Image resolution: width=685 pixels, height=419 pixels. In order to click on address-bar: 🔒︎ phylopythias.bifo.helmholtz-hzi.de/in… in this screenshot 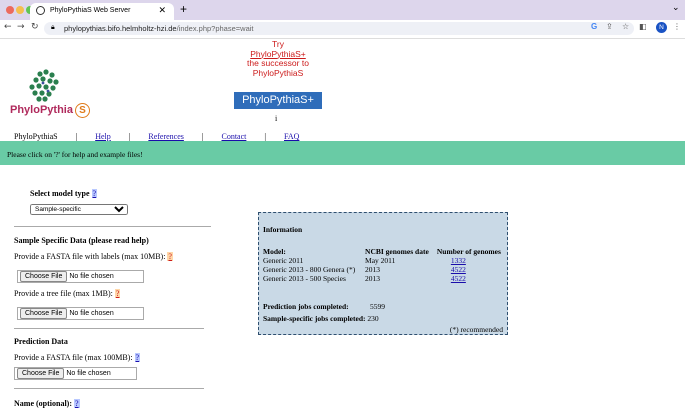, I will do `click(339, 28)`.